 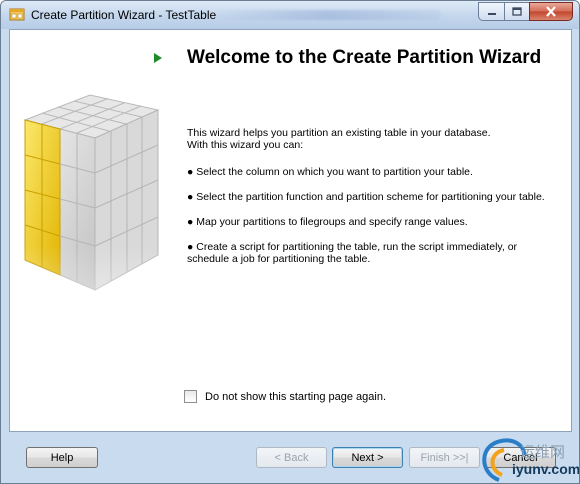 What do you see at coordinates (546, 469) in the screenshot?
I see `watermark-url: iyunv.com` at bounding box center [546, 469].